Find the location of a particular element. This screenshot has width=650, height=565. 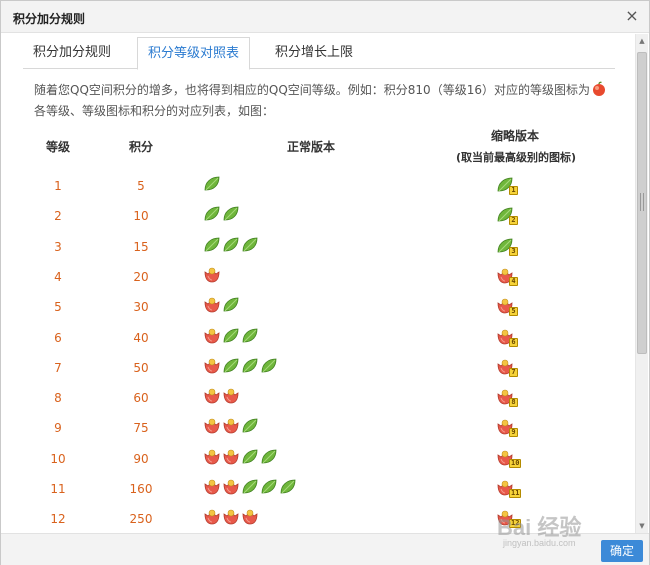

points-value: 40 is located at coordinates (141, 337).